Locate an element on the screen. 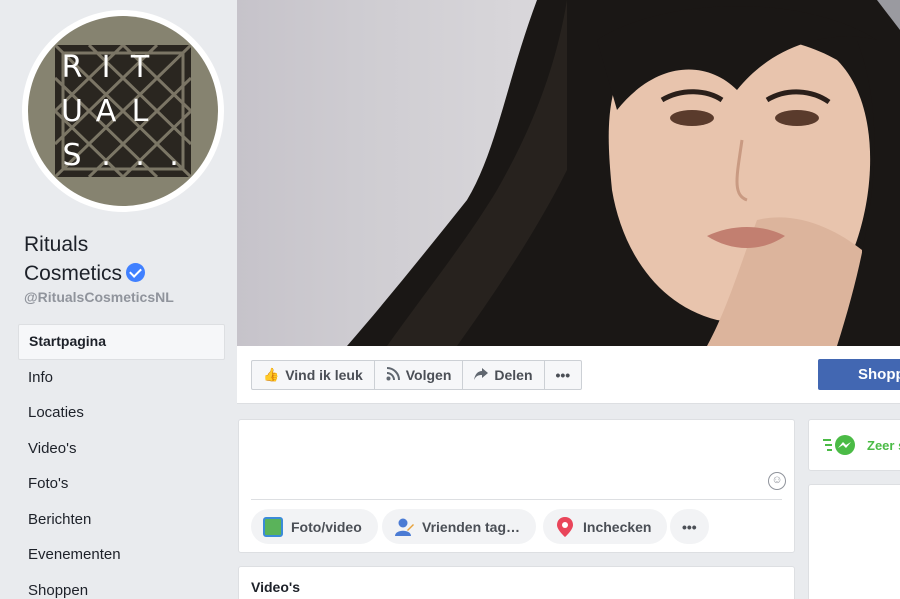  divider is located at coordinates (516, 499).